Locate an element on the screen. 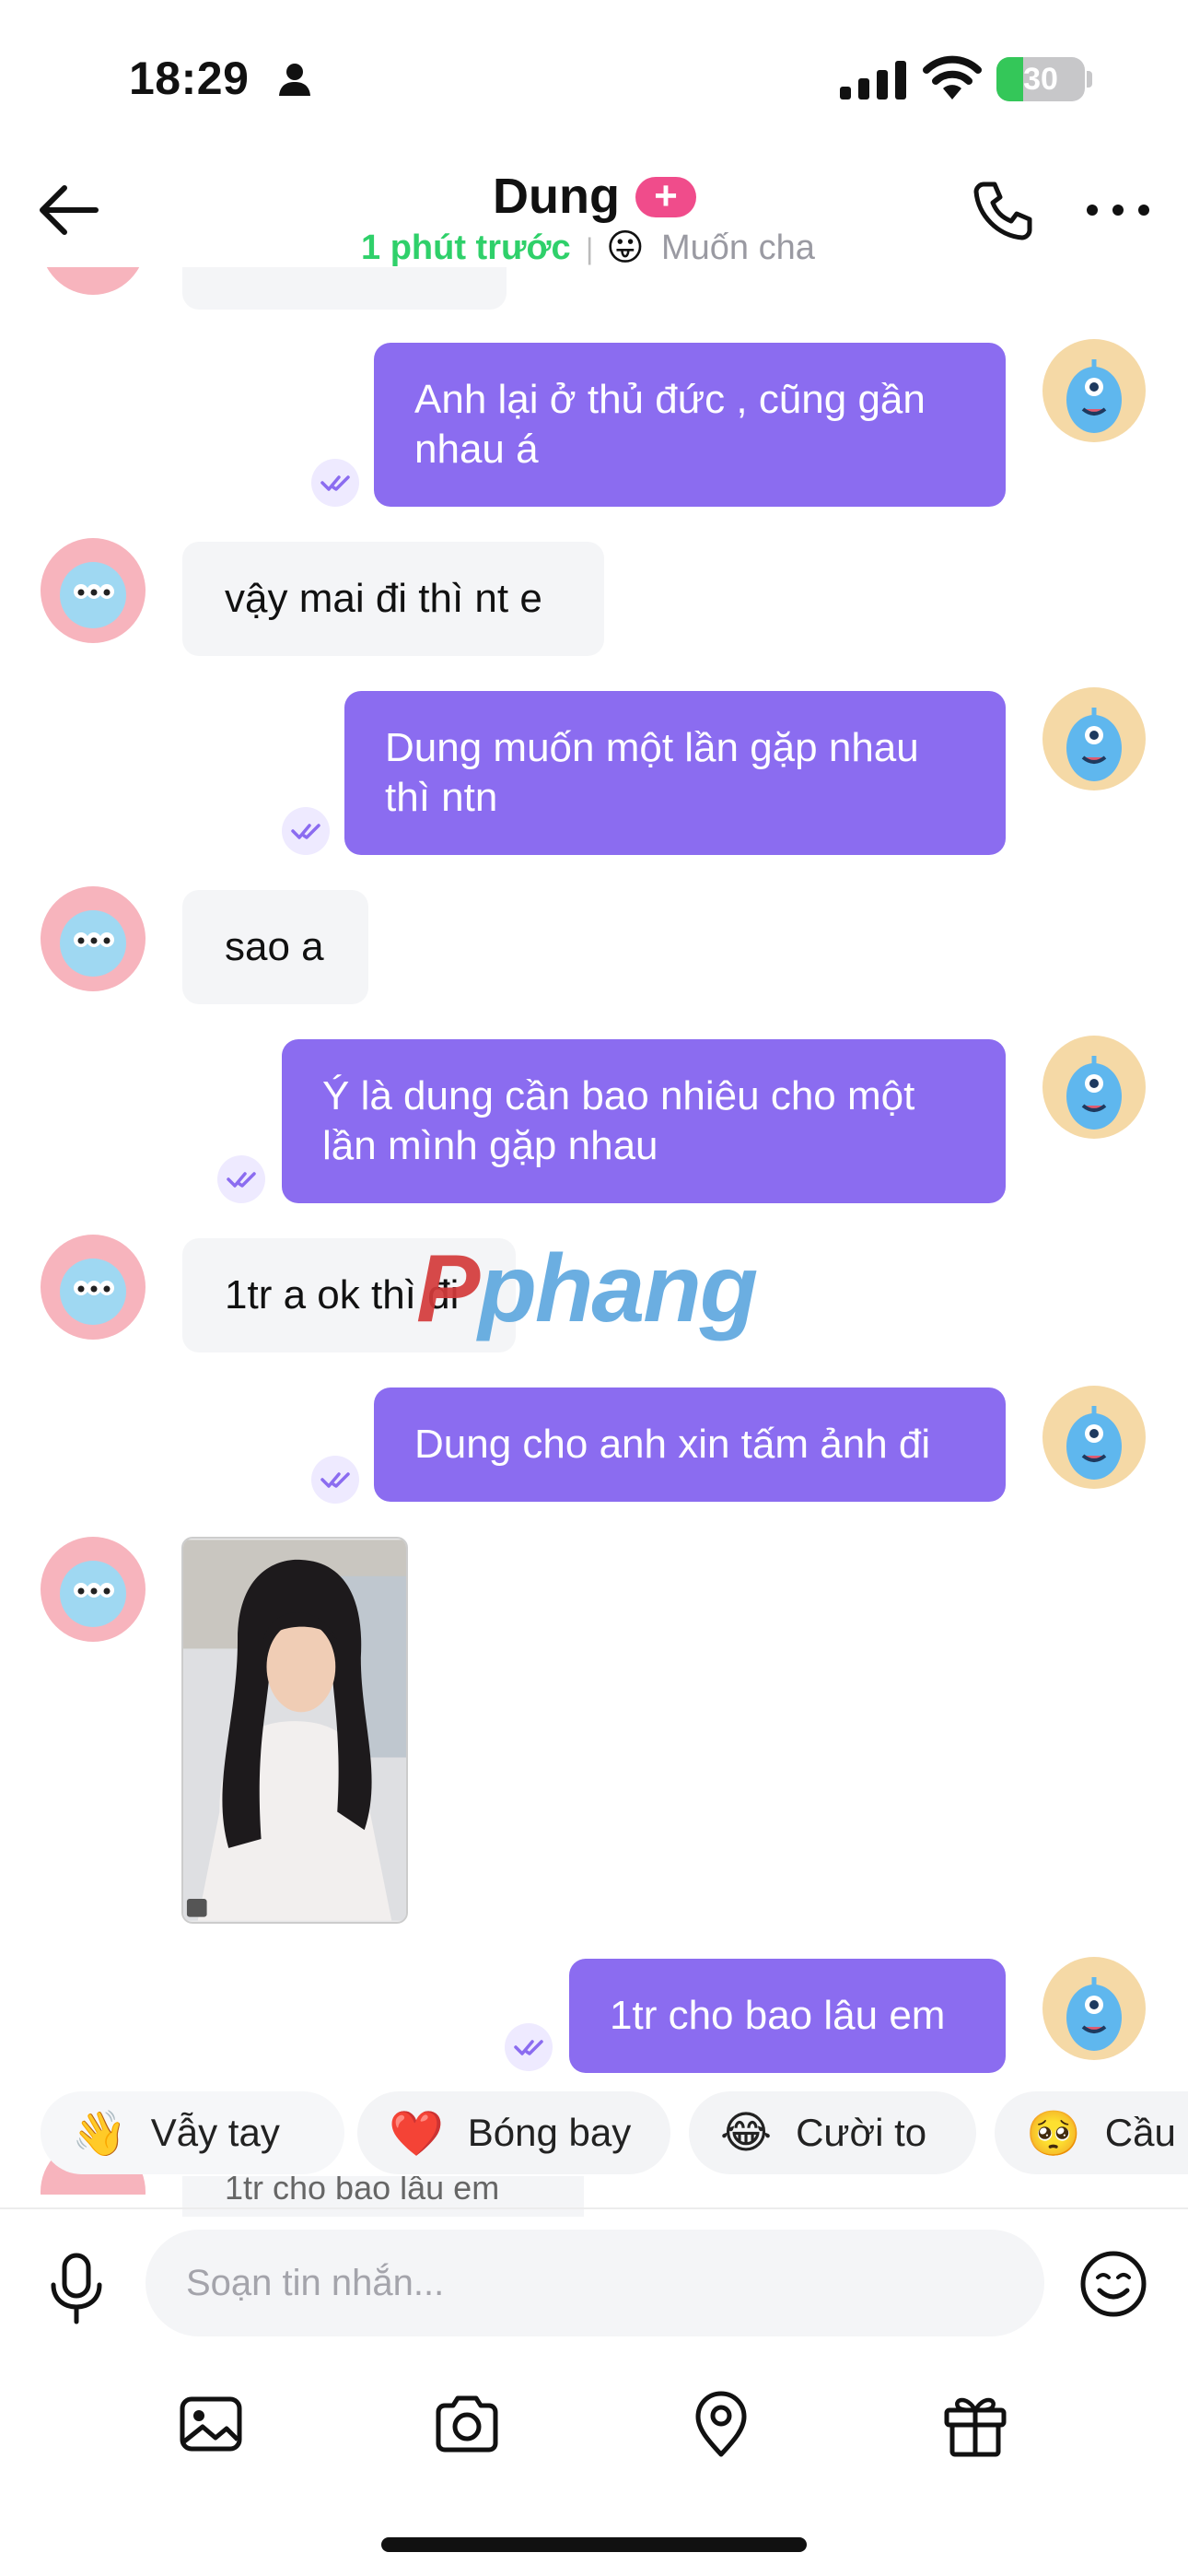  battery-cap is located at coordinates (1089, 79).